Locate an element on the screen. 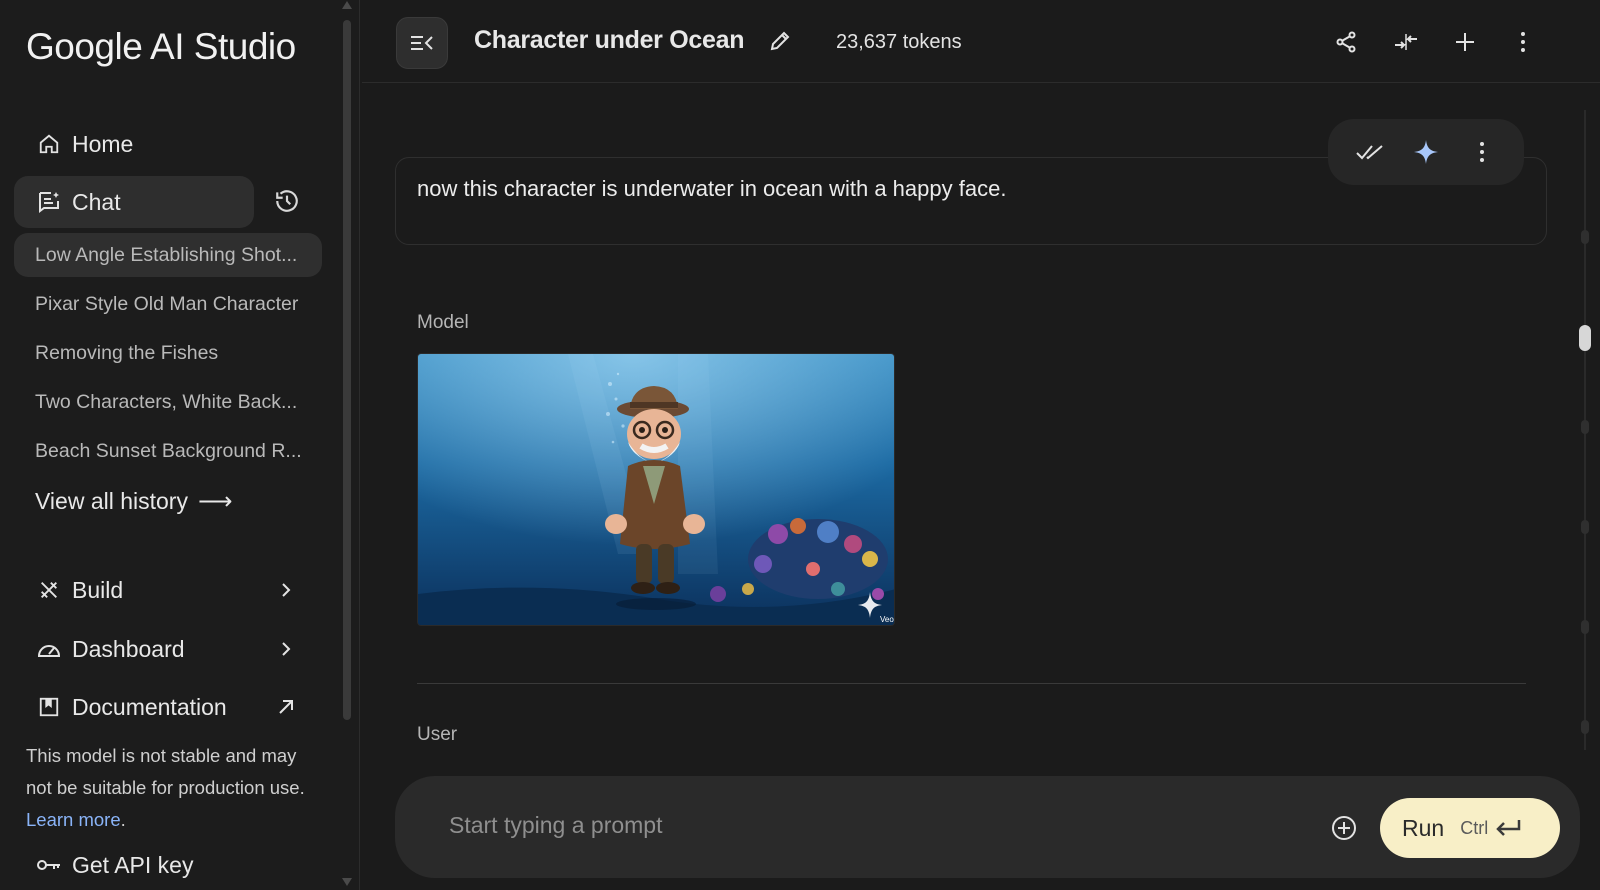  message-toolbar is located at coordinates (1426, 152).